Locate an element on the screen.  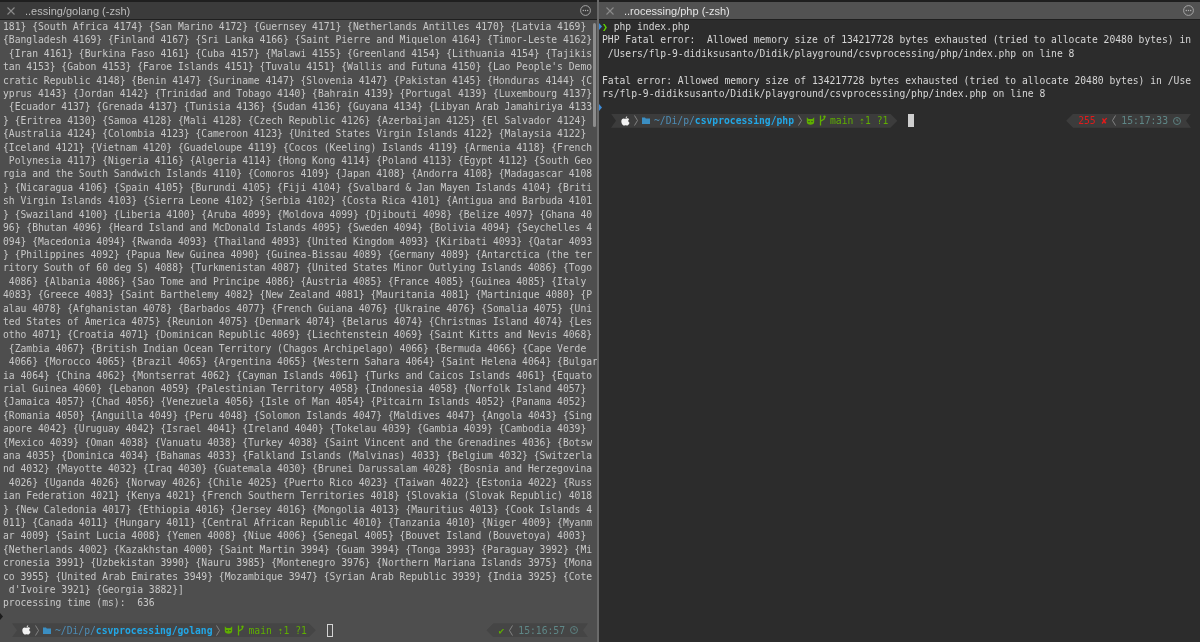
exit-status: 255 ✘ is located at coordinates (1093, 121).